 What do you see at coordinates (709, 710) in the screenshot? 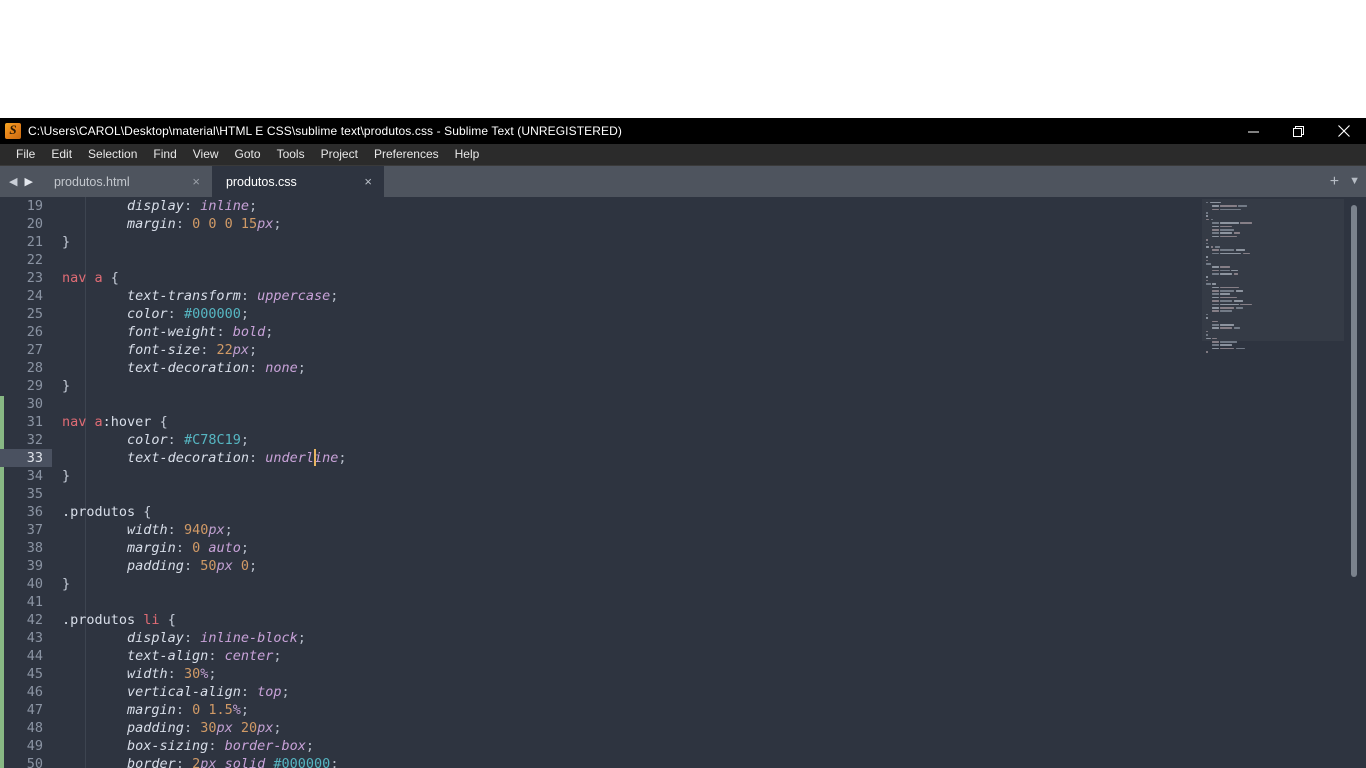
I see `code-line: margin: 0 1.5%;` at bounding box center [709, 710].